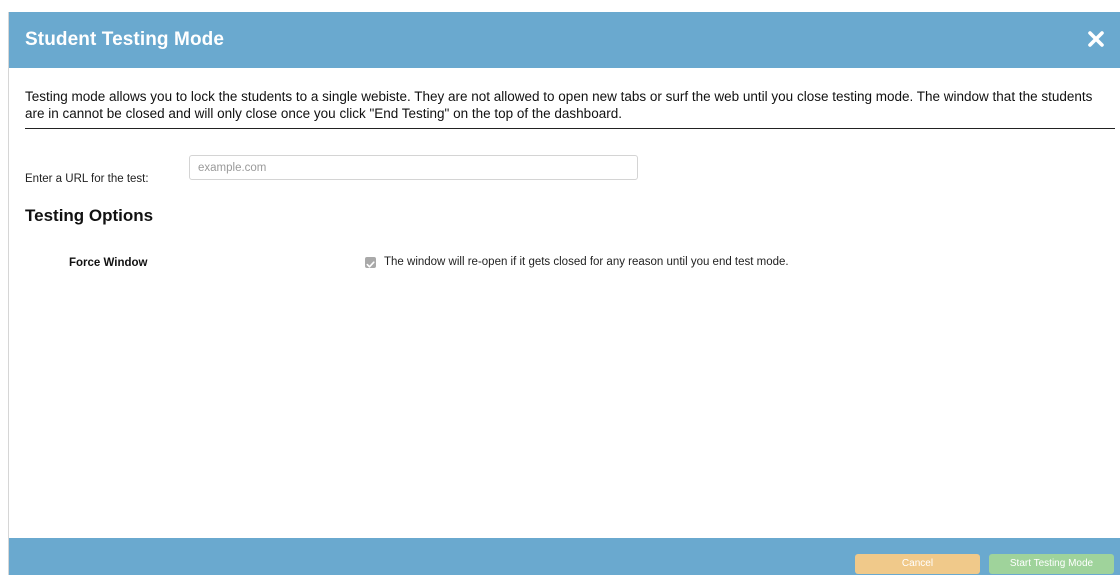  Describe the element at coordinates (87, 179) in the screenshot. I see `url-label: Enter a URL for the test:` at that location.